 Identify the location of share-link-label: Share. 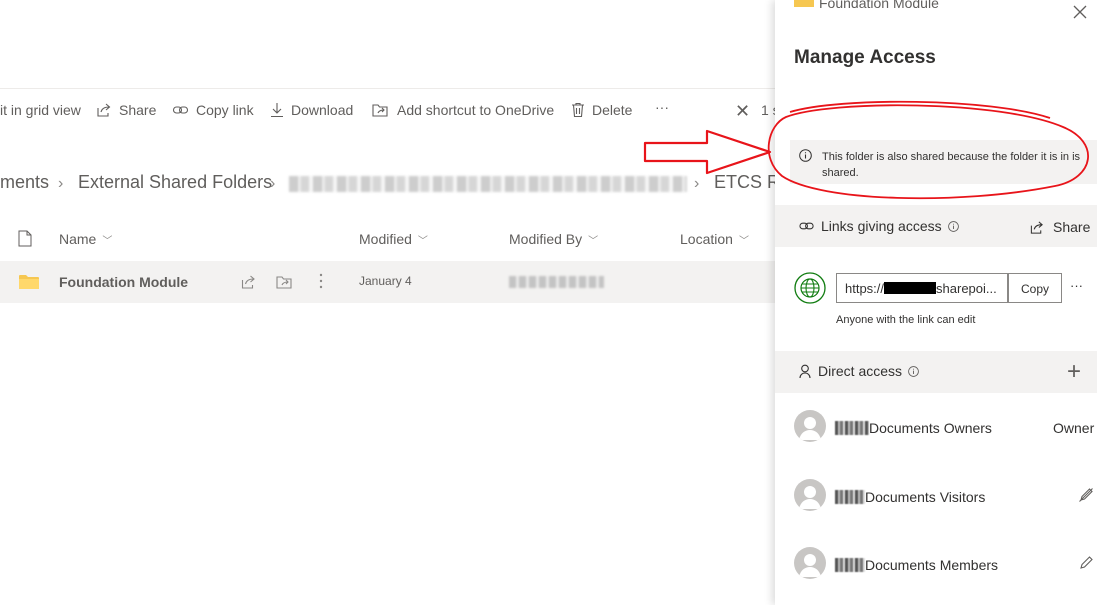
(1072, 227).